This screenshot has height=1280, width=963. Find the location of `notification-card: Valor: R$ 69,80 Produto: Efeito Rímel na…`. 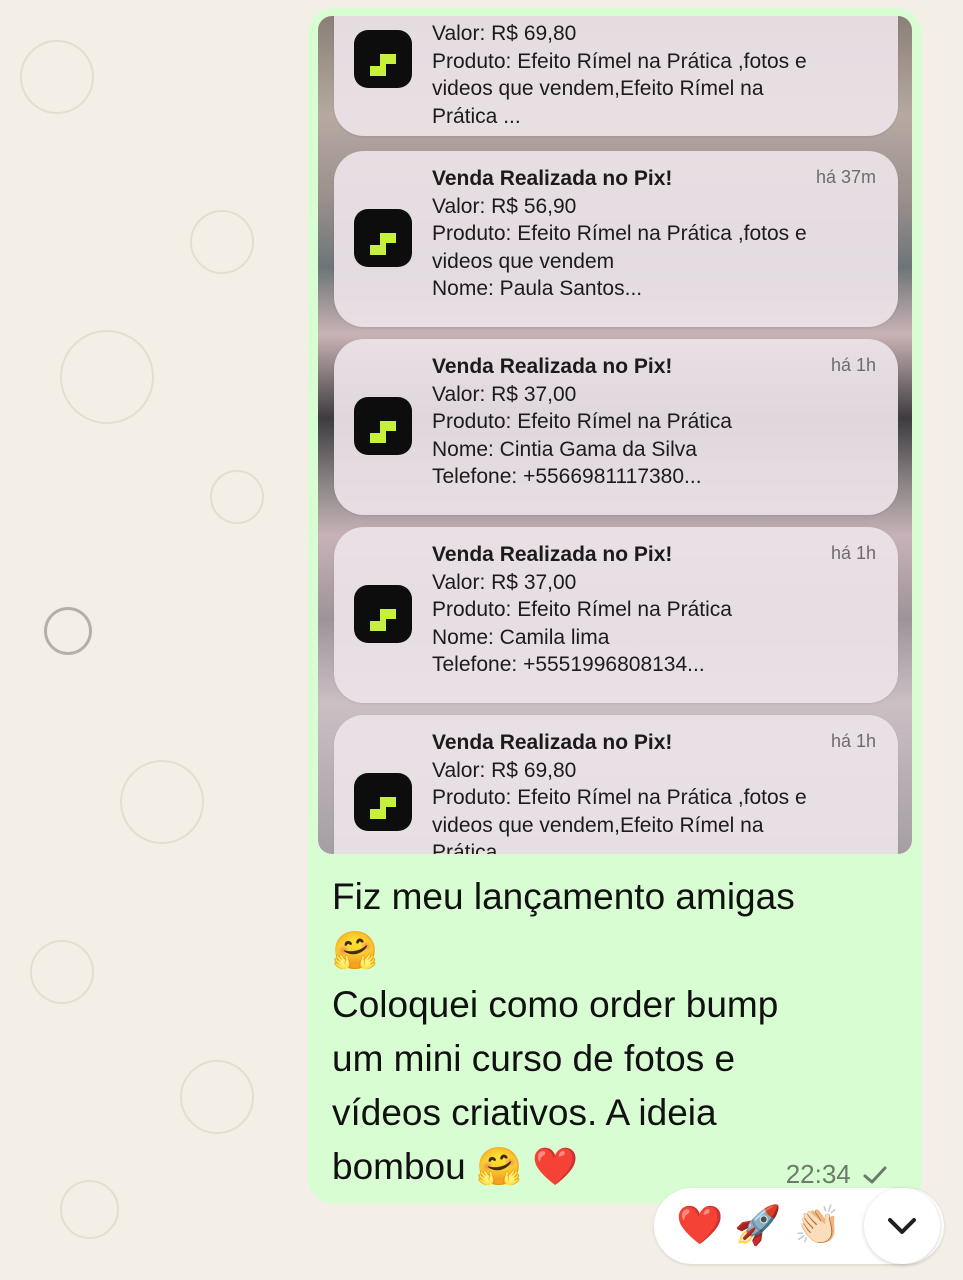

notification-card: Valor: R$ 69,80 Produto: Efeito Rímel na… is located at coordinates (616, 76).